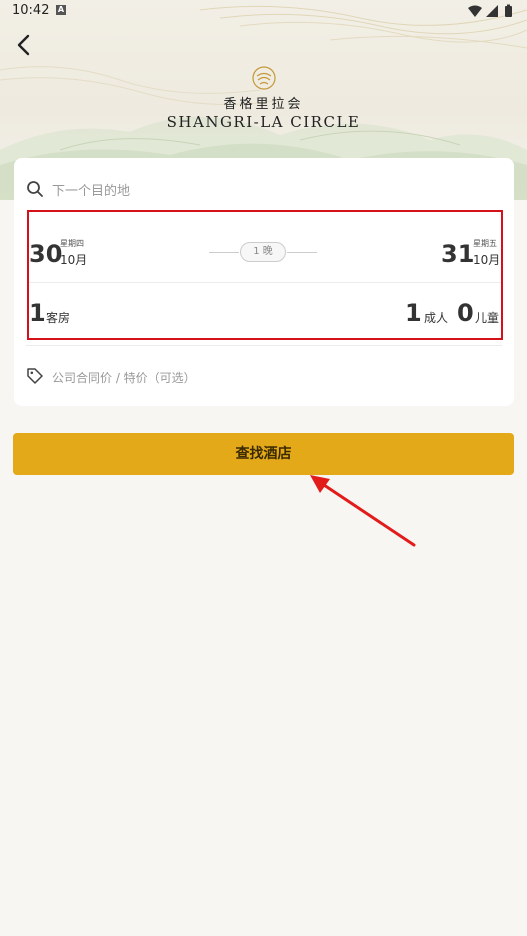  I want to click on children-count: 0, so click(465, 313).